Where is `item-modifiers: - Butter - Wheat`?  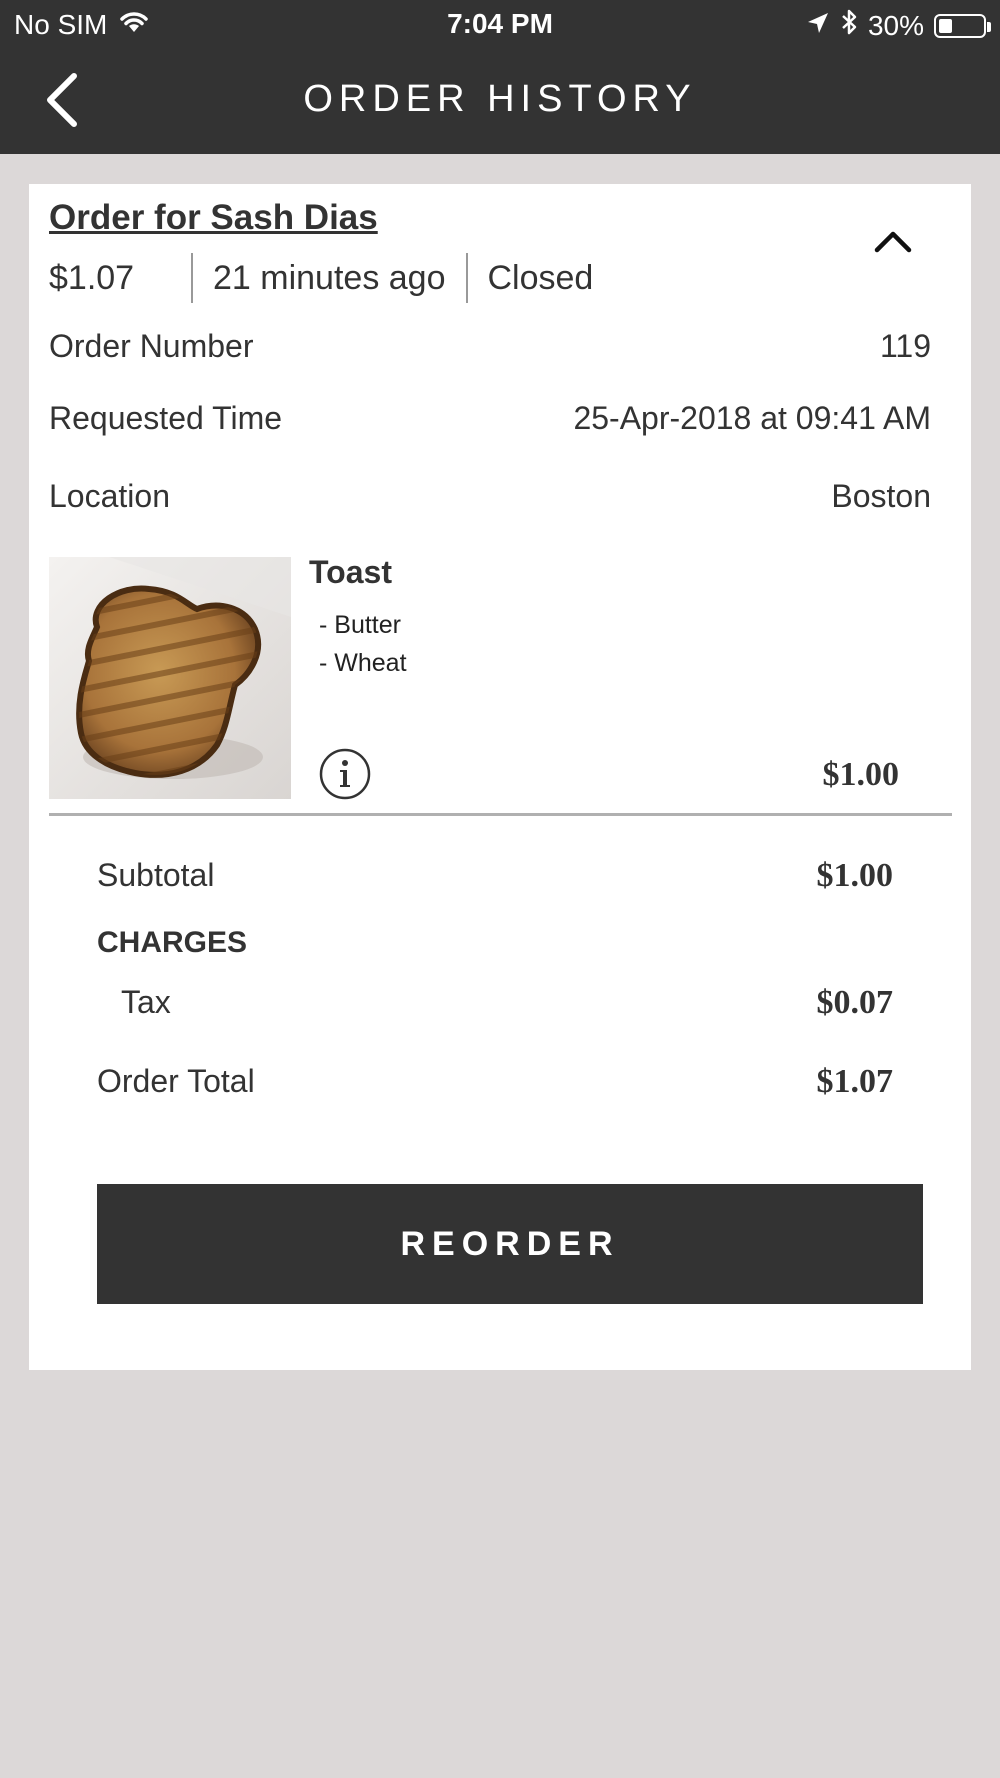 item-modifiers: - Butter - Wheat is located at coordinates (363, 644).